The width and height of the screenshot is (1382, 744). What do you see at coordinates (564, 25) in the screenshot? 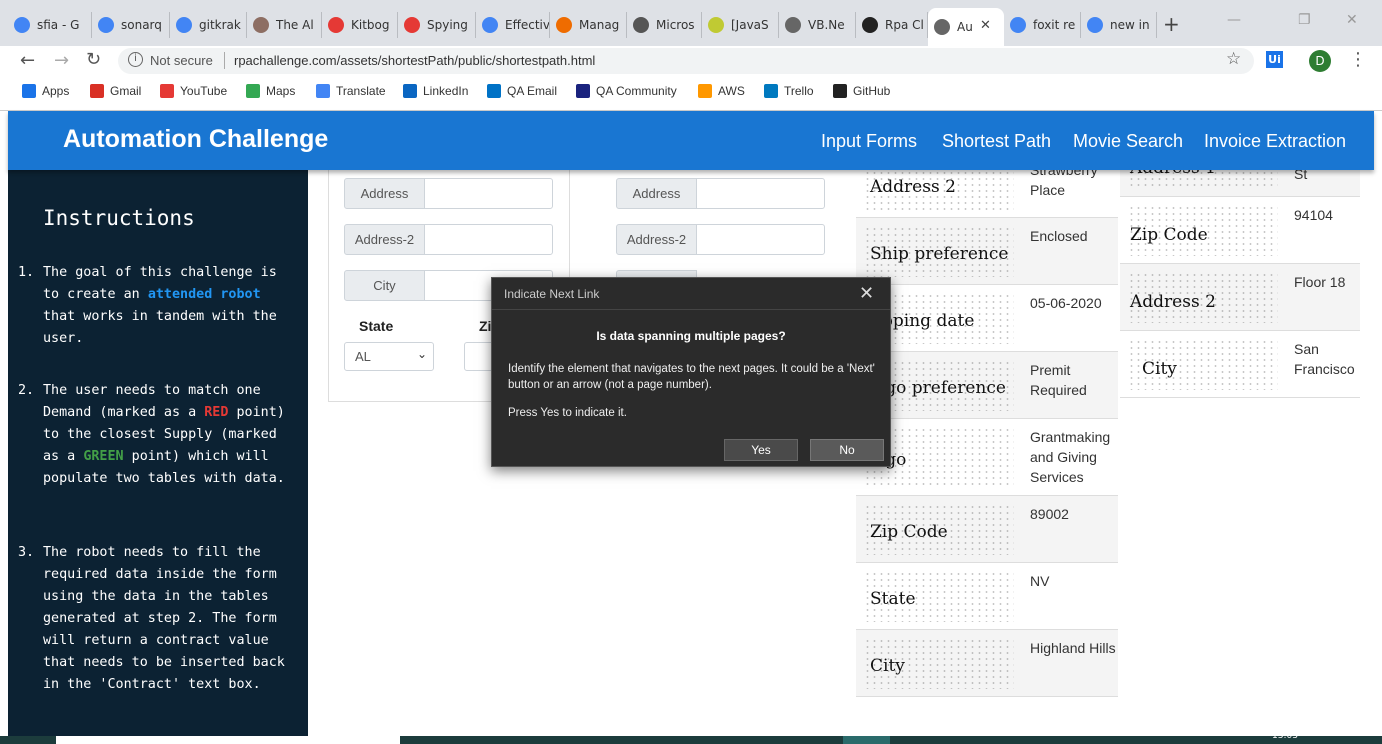
I see `java-icon` at bounding box center [564, 25].